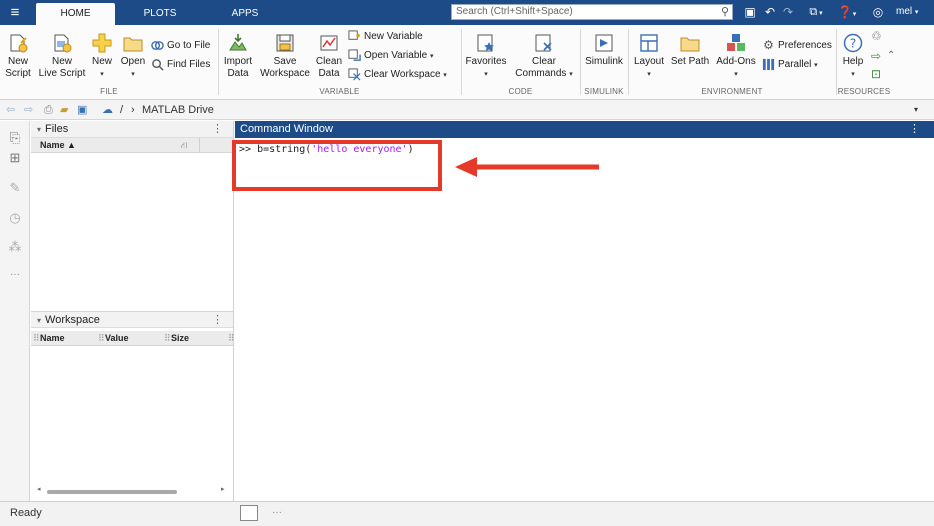 The height and width of the screenshot is (526, 934). I want to click on cloud-icon: ☁, so click(107, 110).